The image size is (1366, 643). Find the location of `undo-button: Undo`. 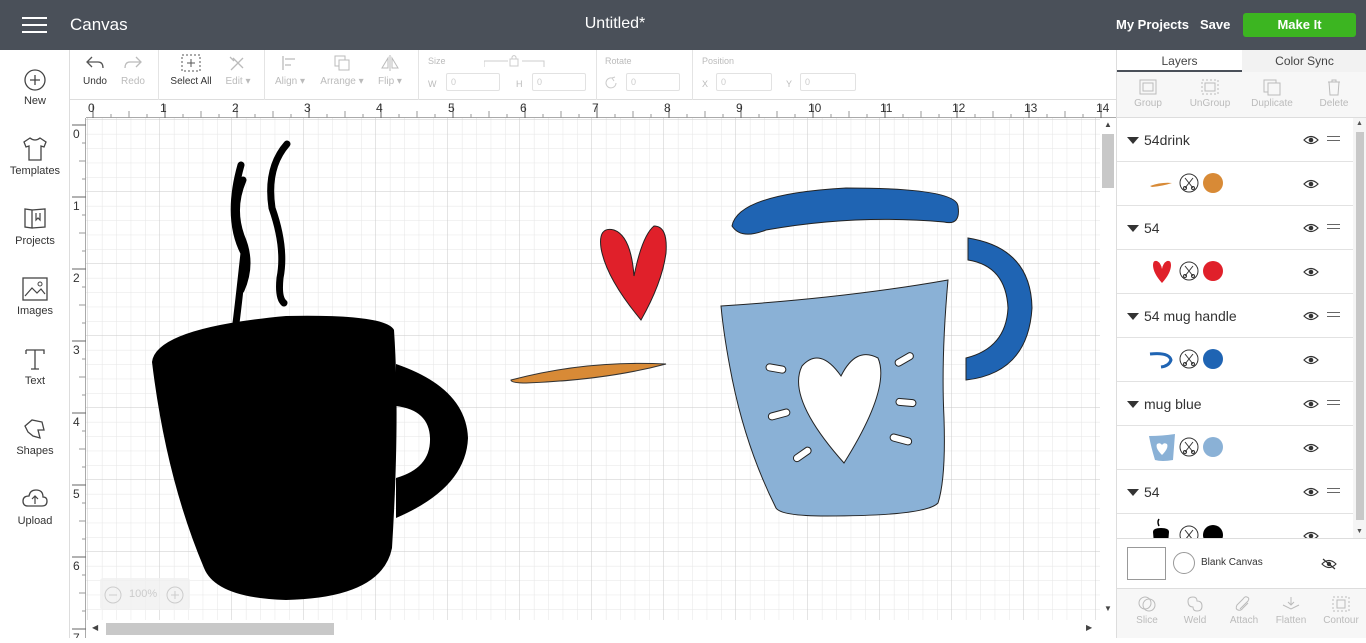

undo-button: Undo is located at coordinates (95, 70).